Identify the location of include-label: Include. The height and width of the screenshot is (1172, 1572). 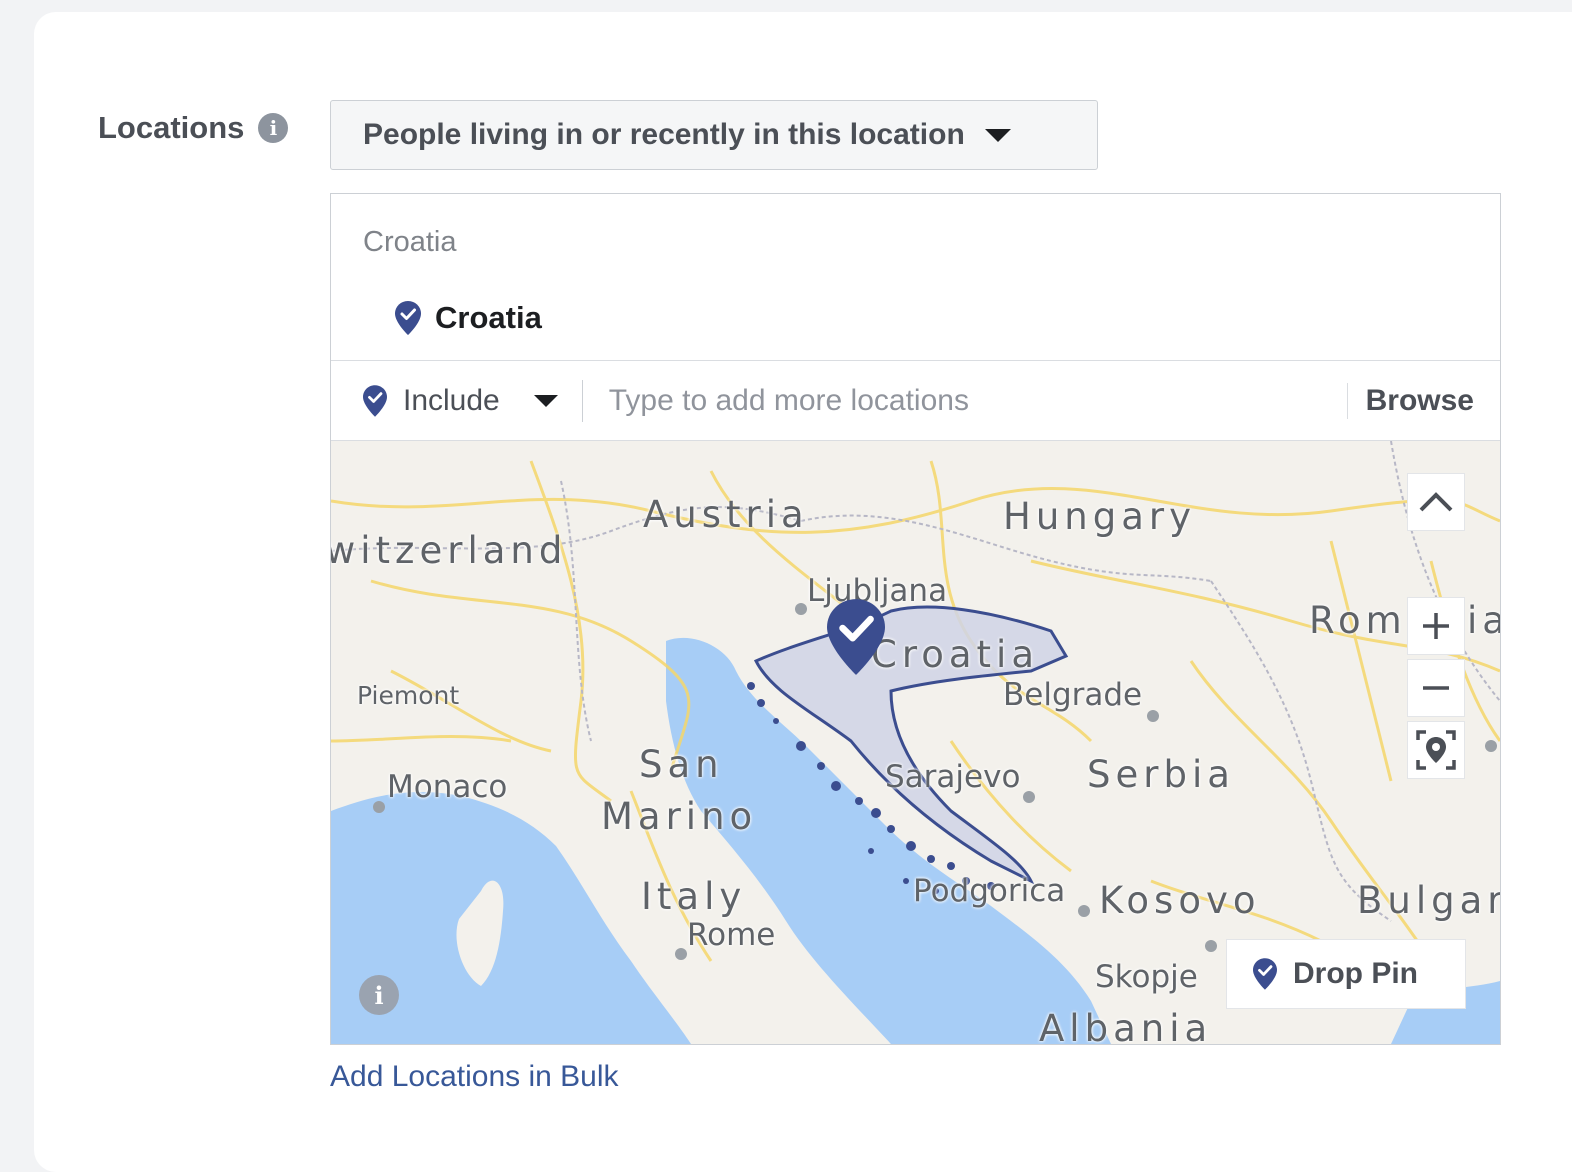
(451, 400).